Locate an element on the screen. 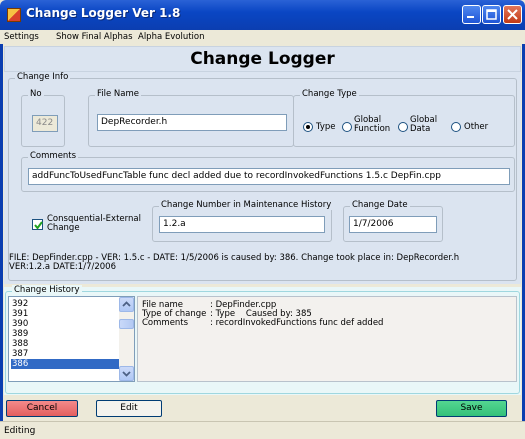 This screenshot has height=439, width=525. list-item: 391 is located at coordinates (65, 314).